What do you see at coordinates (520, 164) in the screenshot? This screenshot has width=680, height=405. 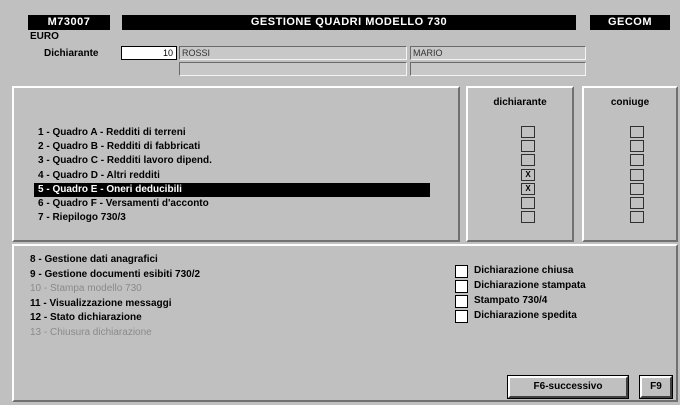 I see `dichiarante-column-panel` at bounding box center [520, 164].